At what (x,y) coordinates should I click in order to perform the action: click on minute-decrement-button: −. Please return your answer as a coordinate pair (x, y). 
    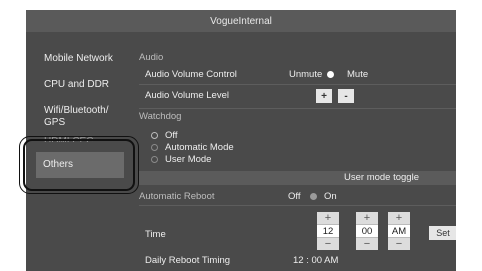
    Looking at the image, I should click on (367, 244).